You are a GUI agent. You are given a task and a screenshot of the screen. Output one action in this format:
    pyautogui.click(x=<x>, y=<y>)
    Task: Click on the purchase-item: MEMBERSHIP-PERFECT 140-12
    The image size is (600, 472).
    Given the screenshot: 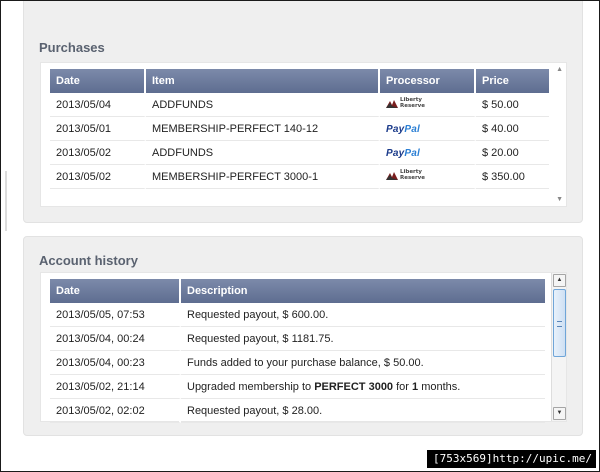 What is the action you would take?
    pyautogui.click(x=263, y=129)
    